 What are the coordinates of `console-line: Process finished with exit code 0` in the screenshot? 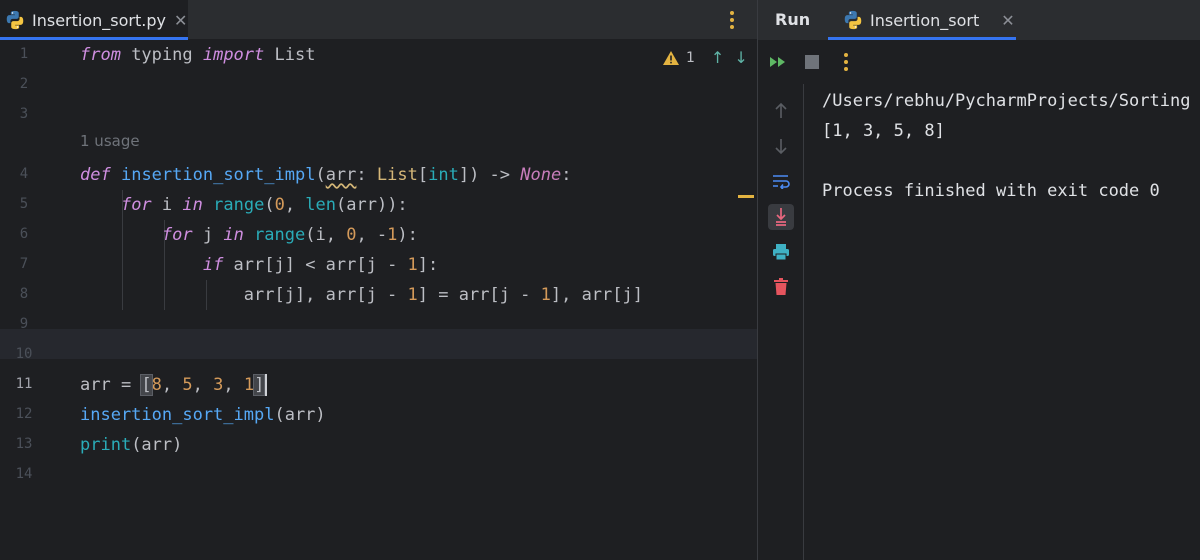 It's located at (991, 191).